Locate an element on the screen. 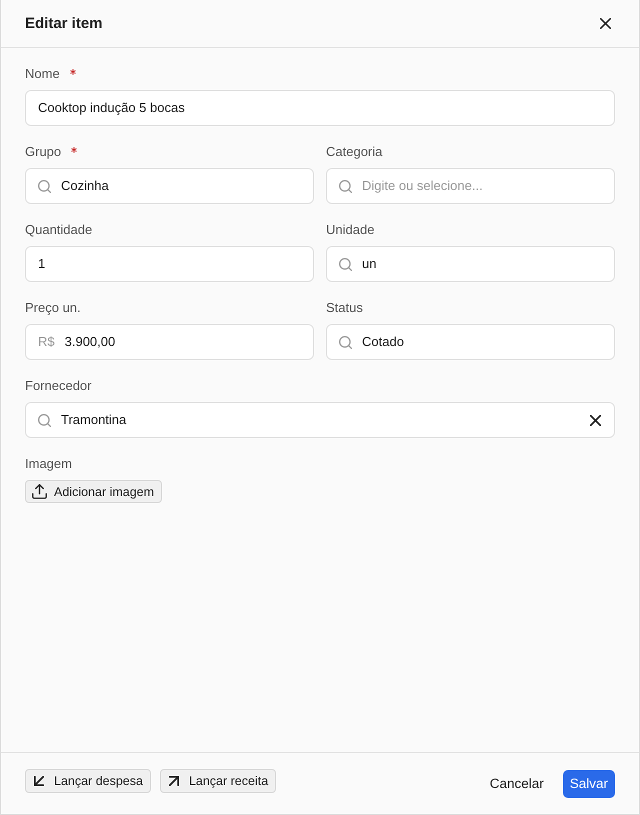  field-label: Imagem is located at coordinates (48, 464).